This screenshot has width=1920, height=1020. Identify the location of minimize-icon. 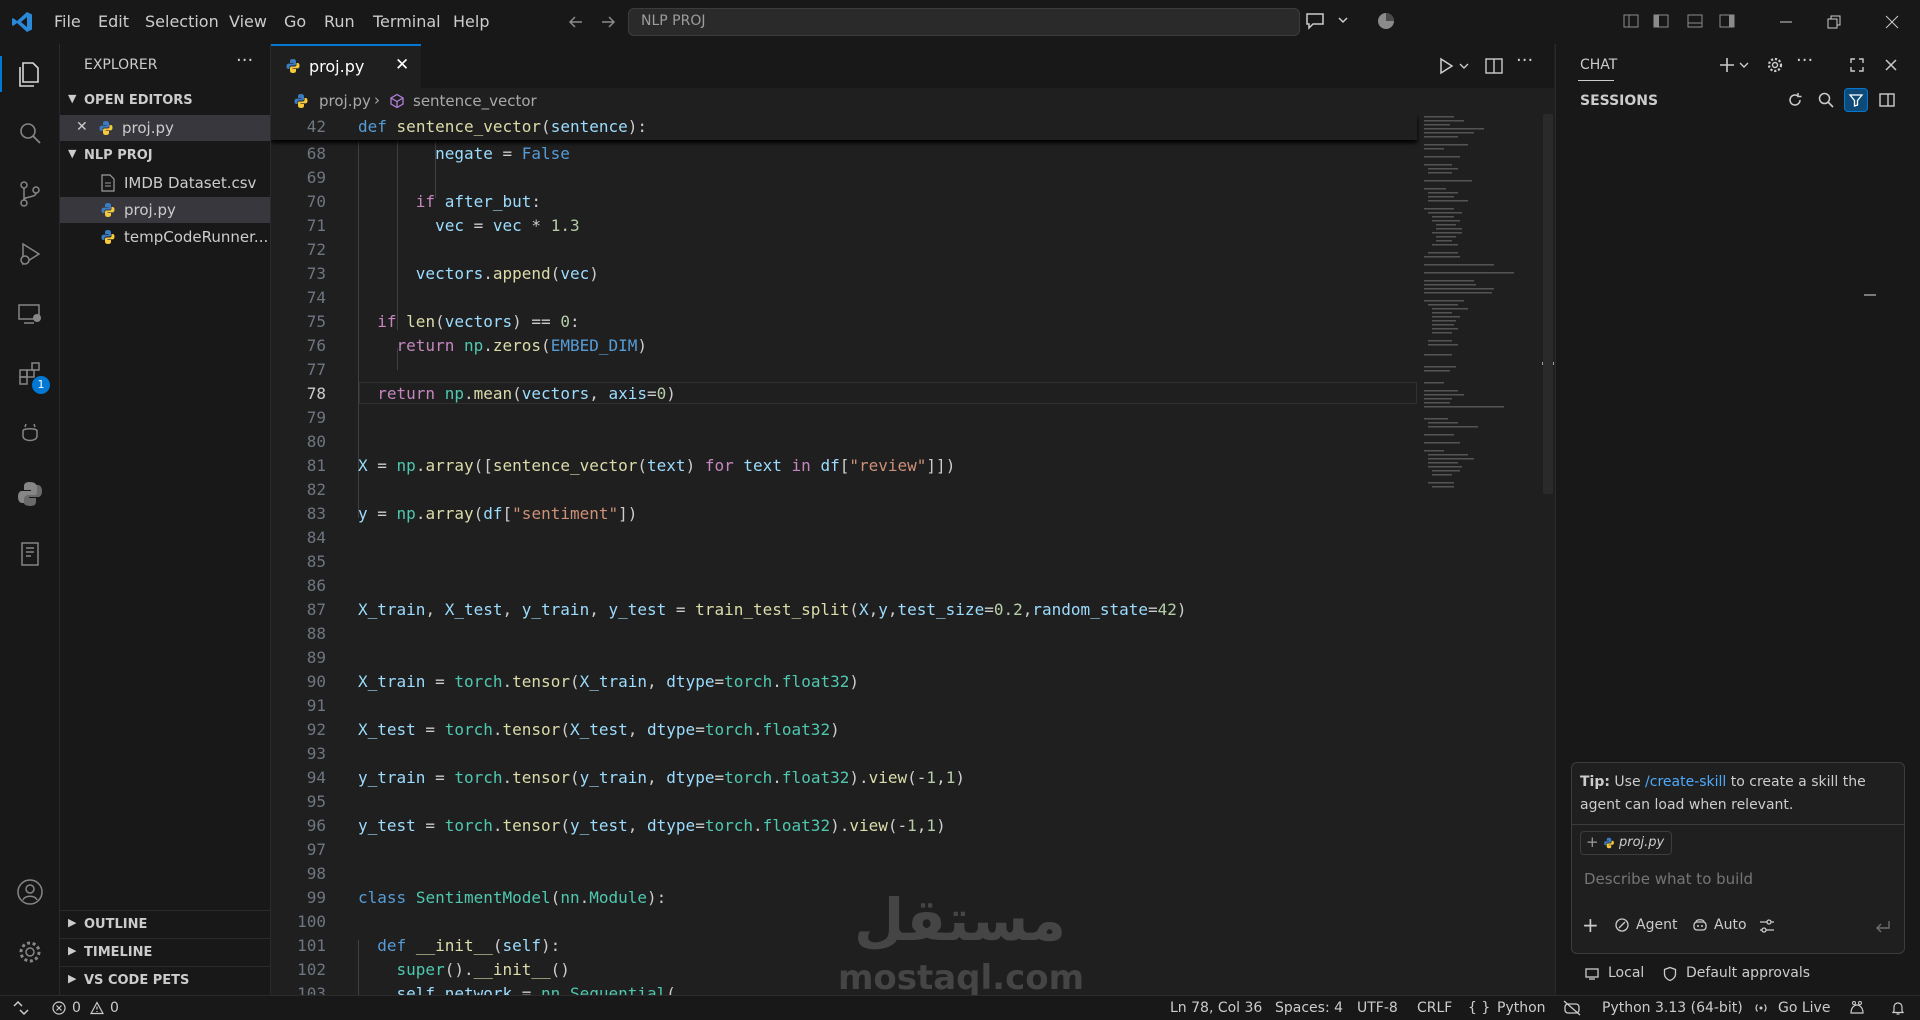
(1786, 22).